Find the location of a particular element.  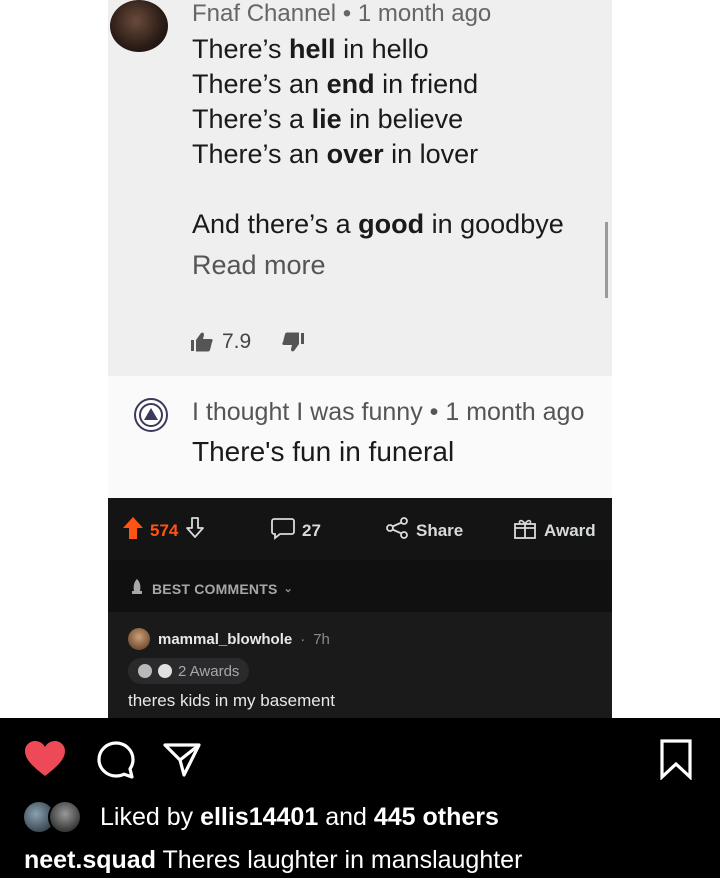

comment-1-line-3: There’s a lie in believe is located at coordinates (328, 119).